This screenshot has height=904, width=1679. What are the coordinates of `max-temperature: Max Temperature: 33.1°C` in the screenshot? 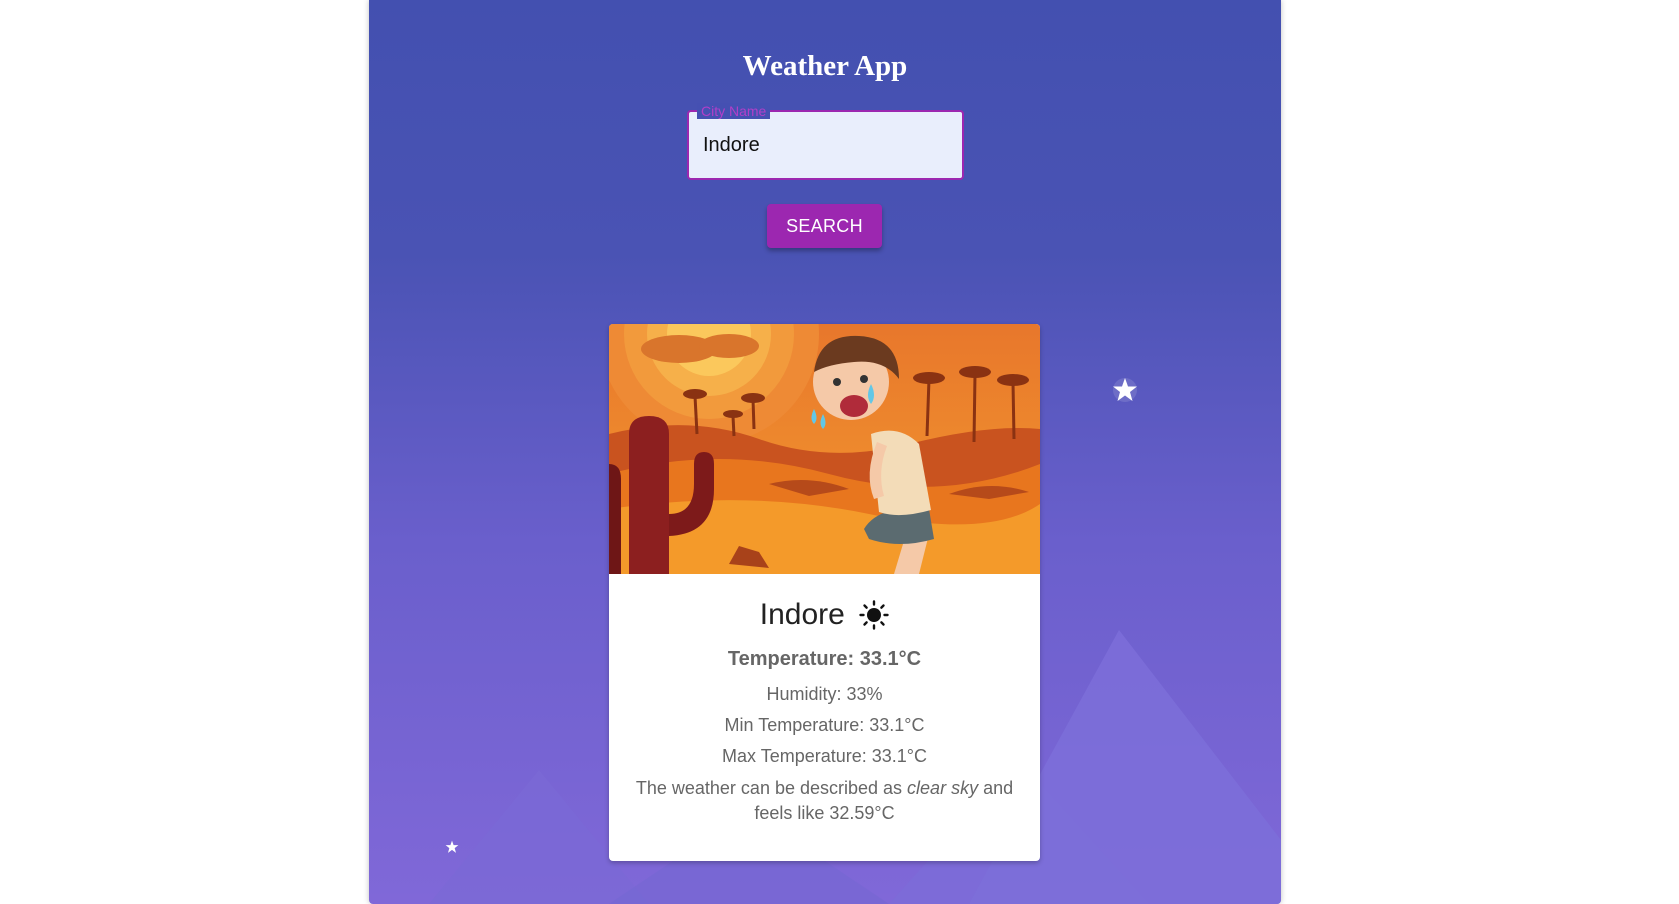 It's located at (824, 756).